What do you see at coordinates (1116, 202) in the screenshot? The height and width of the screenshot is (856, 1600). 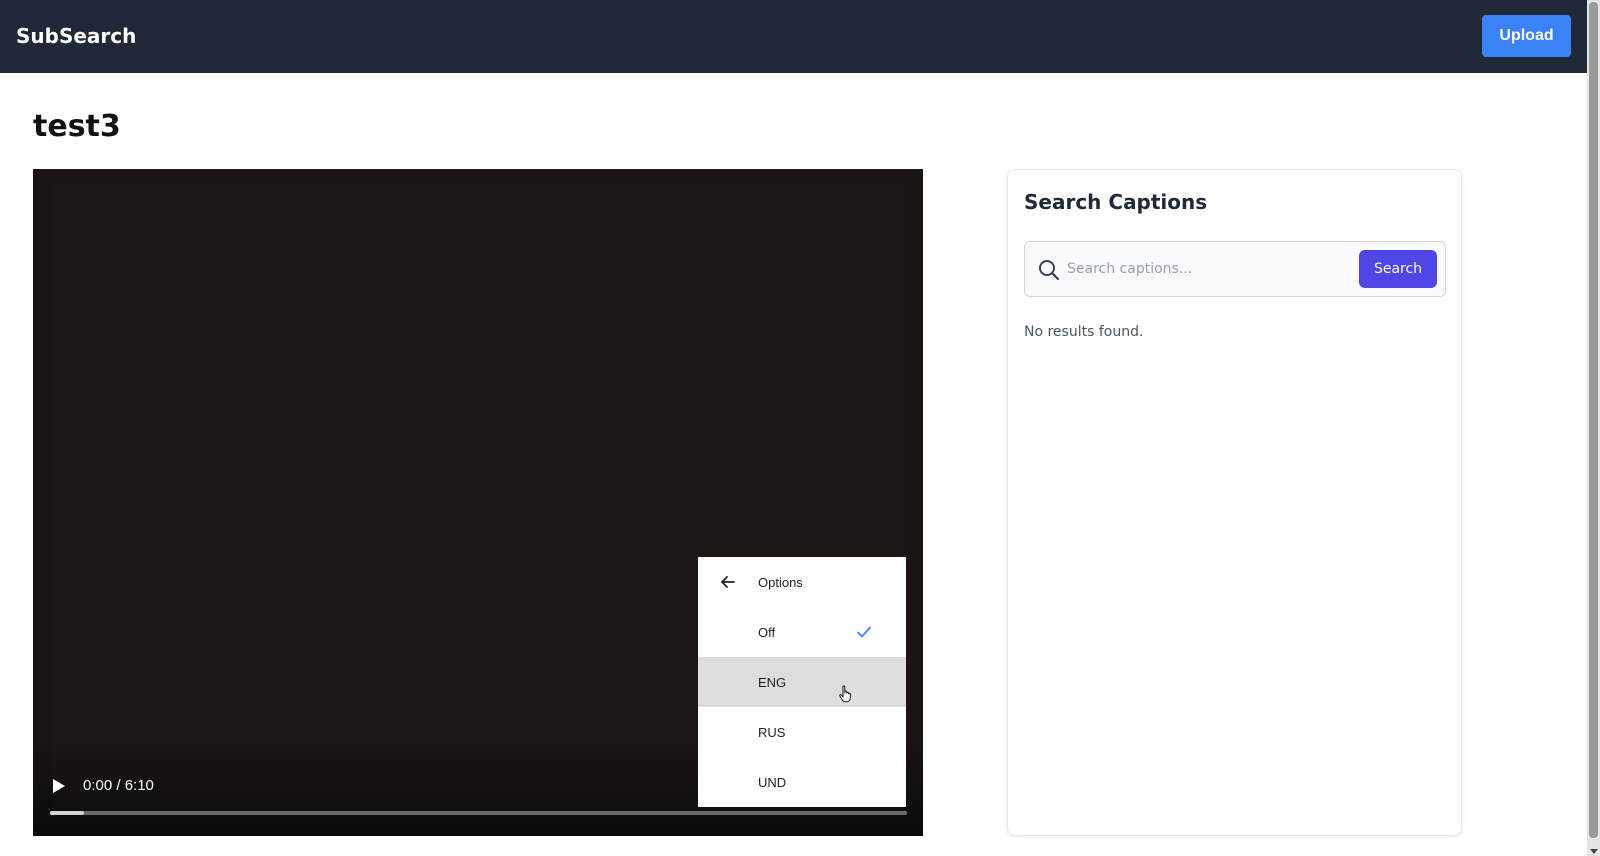 I see `panel-title: Search Captions` at bounding box center [1116, 202].